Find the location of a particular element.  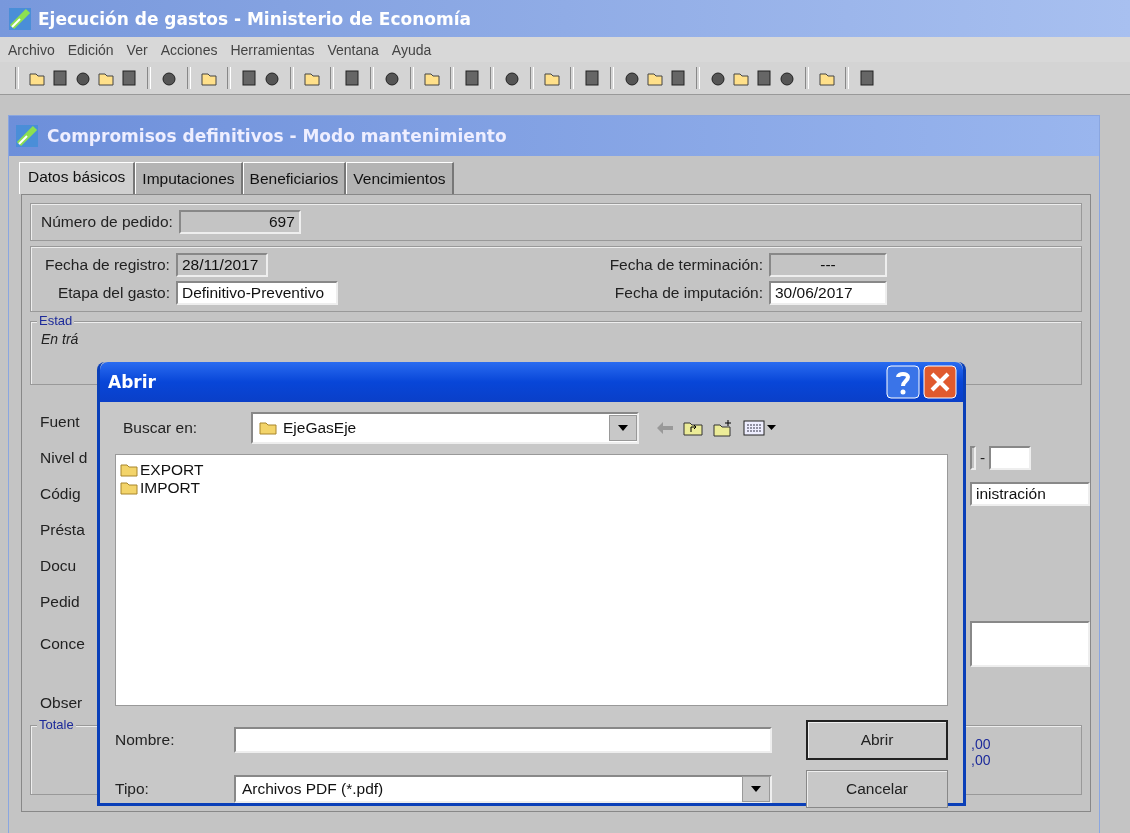

field-label: Fecha de registro: is located at coordinates (107, 265).